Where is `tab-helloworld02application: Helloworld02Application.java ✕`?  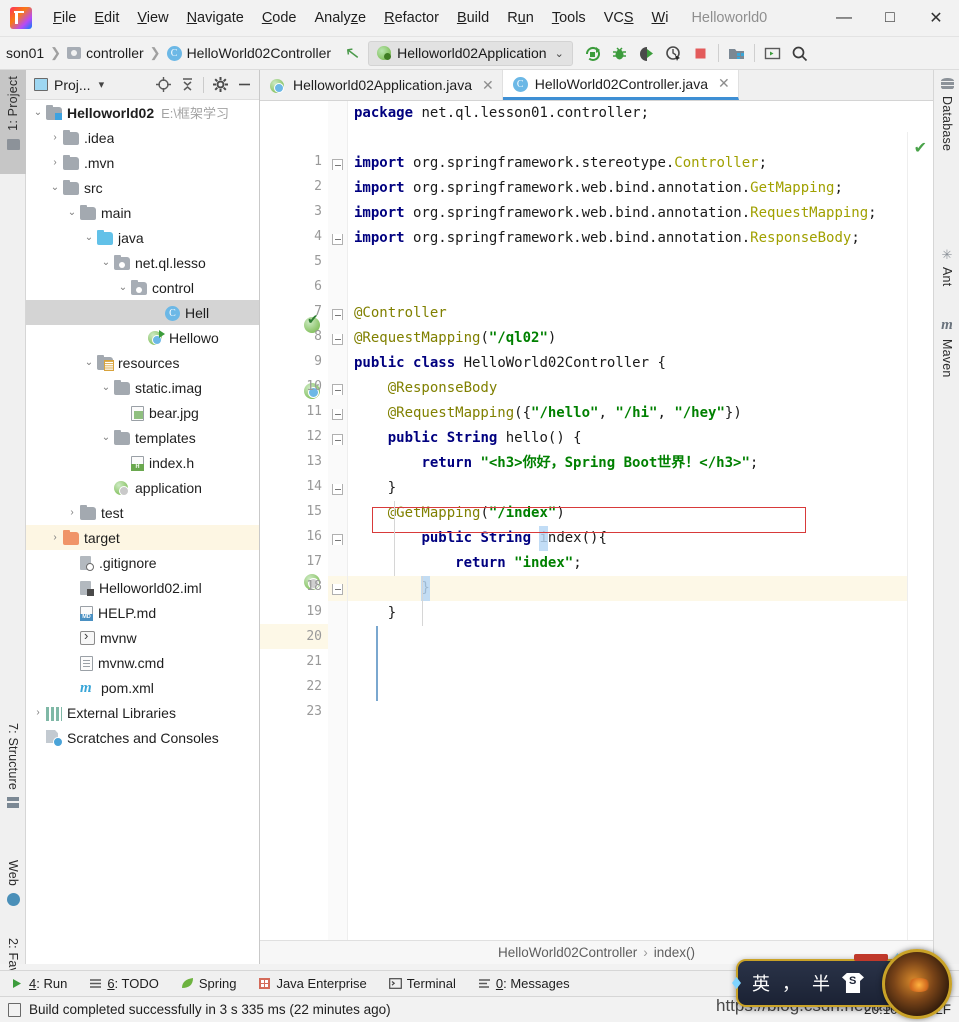
tab-helloworld02application: Helloworld02Application.java ✕ is located at coordinates (381, 85).